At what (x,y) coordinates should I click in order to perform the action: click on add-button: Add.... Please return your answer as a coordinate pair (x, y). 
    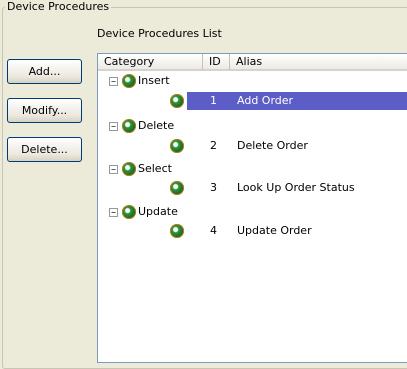
    Looking at the image, I should click on (44, 71).